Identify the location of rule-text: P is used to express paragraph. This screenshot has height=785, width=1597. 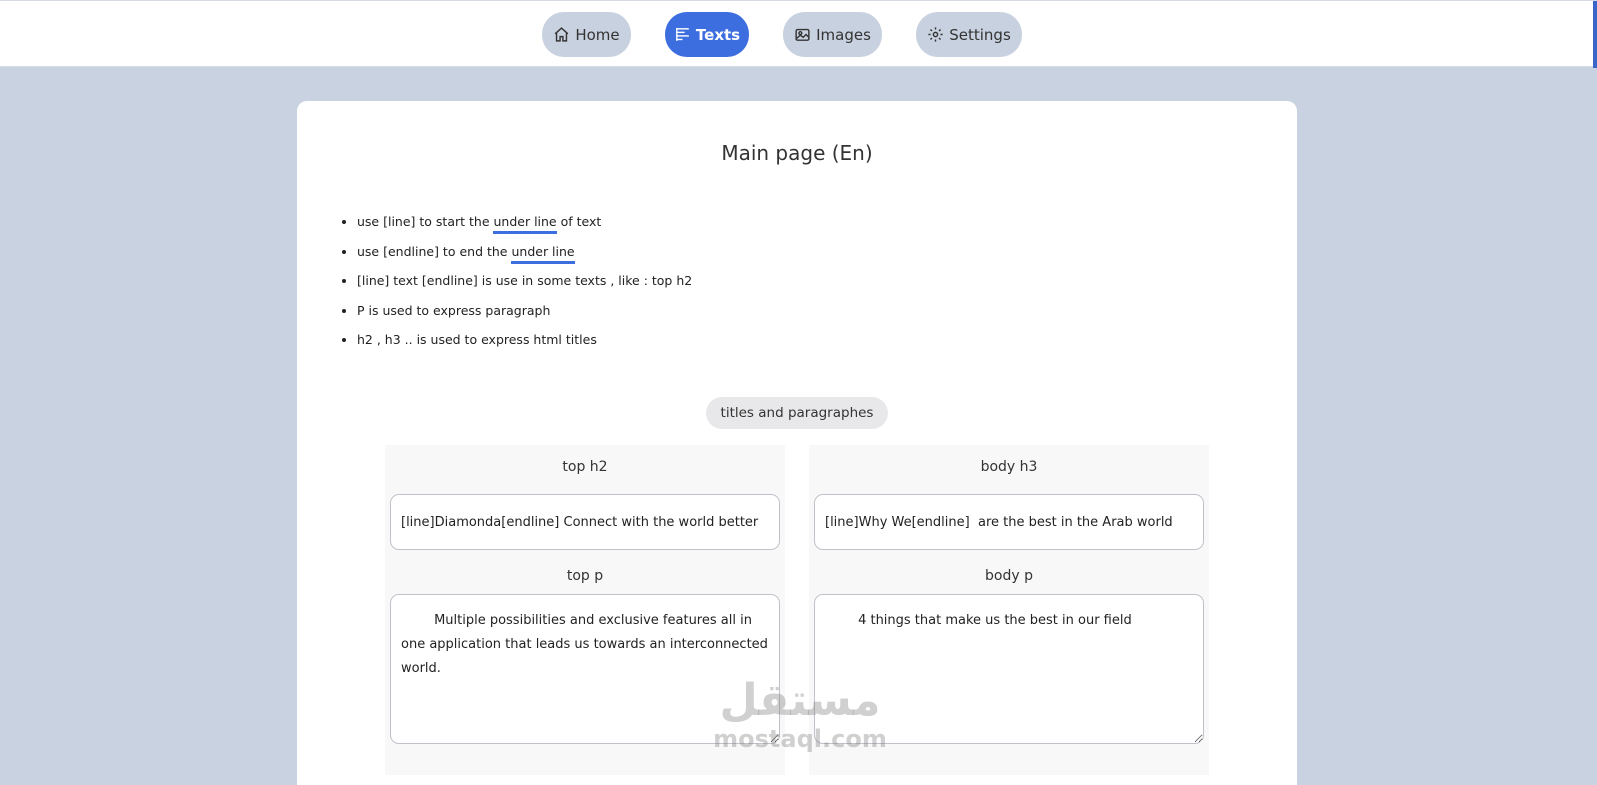
(454, 310).